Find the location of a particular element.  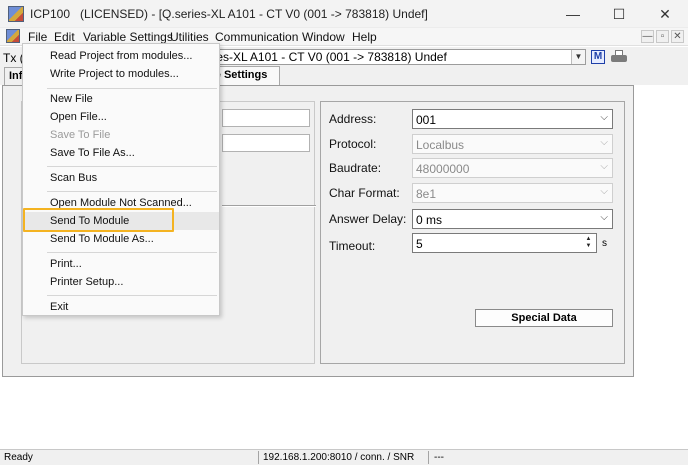

printer-icon is located at coordinates (619, 57).